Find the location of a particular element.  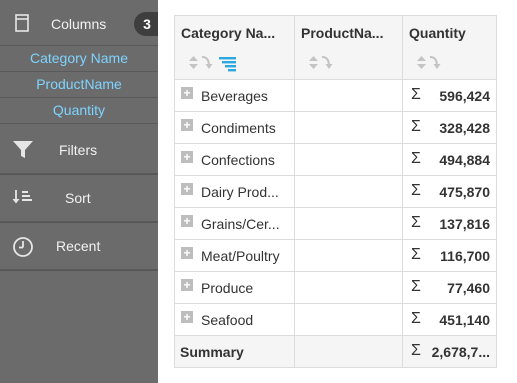

columns-icon is located at coordinates (22, 25).